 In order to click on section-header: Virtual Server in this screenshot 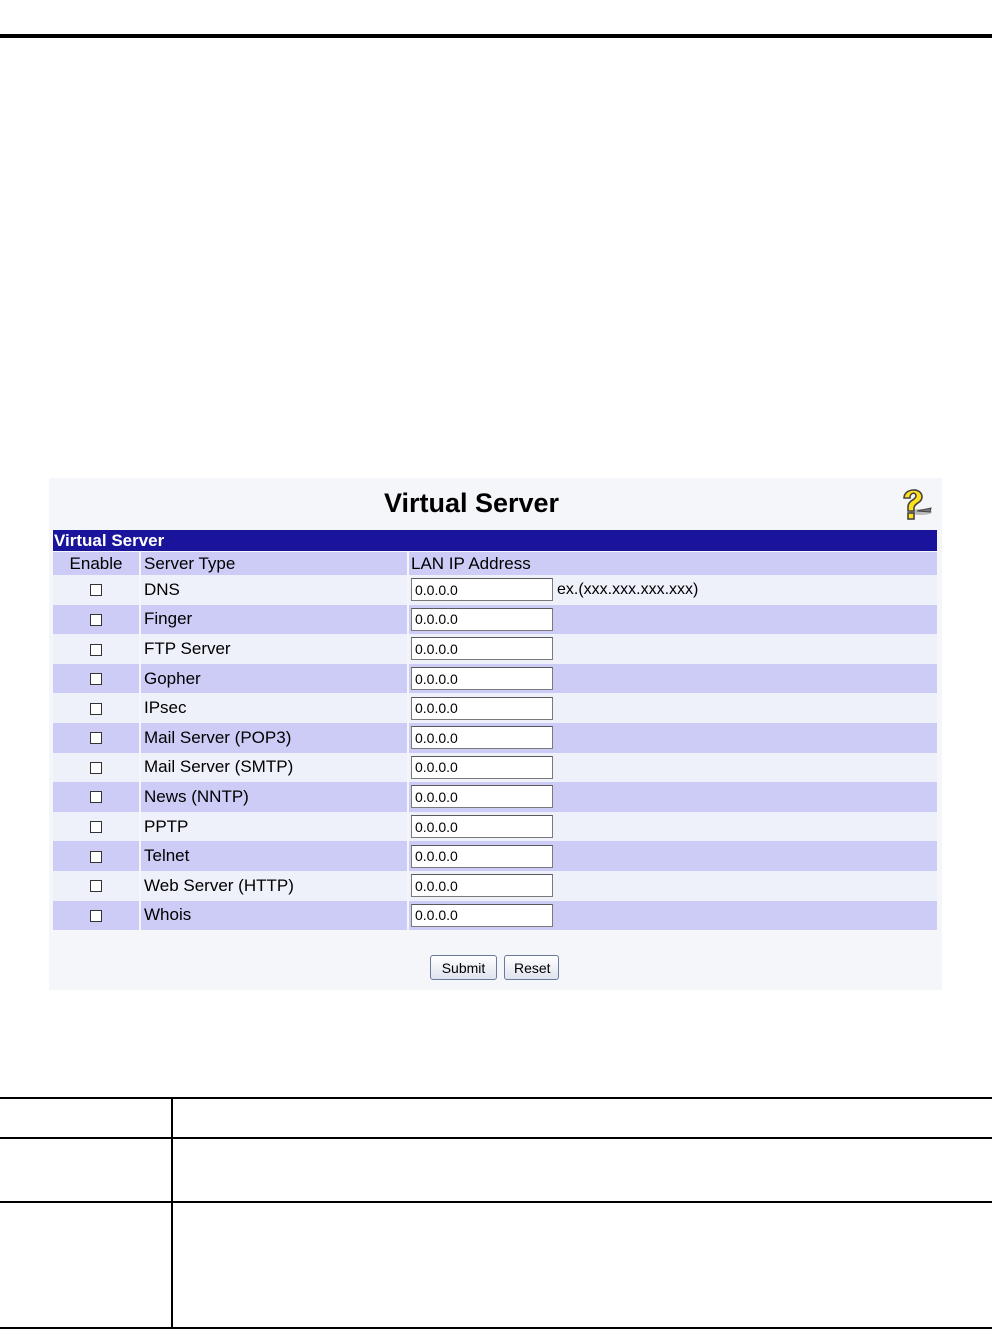, I will do `click(495, 540)`.